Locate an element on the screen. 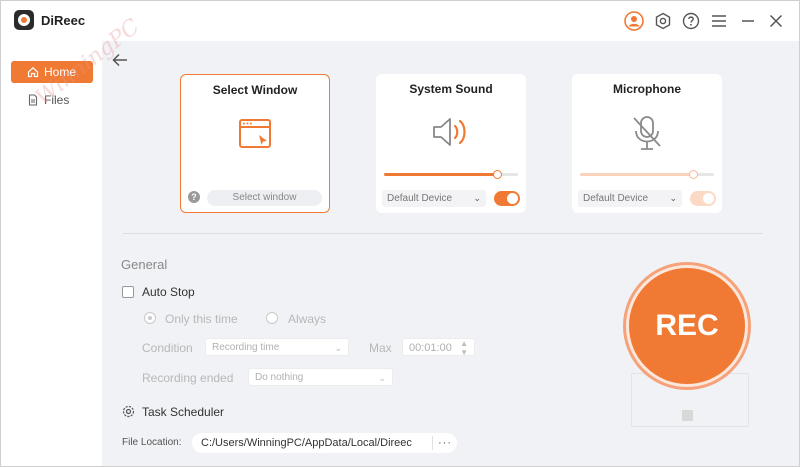 The height and width of the screenshot is (467, 800). radio-always-label: Always is located at coordinates (307, 319).